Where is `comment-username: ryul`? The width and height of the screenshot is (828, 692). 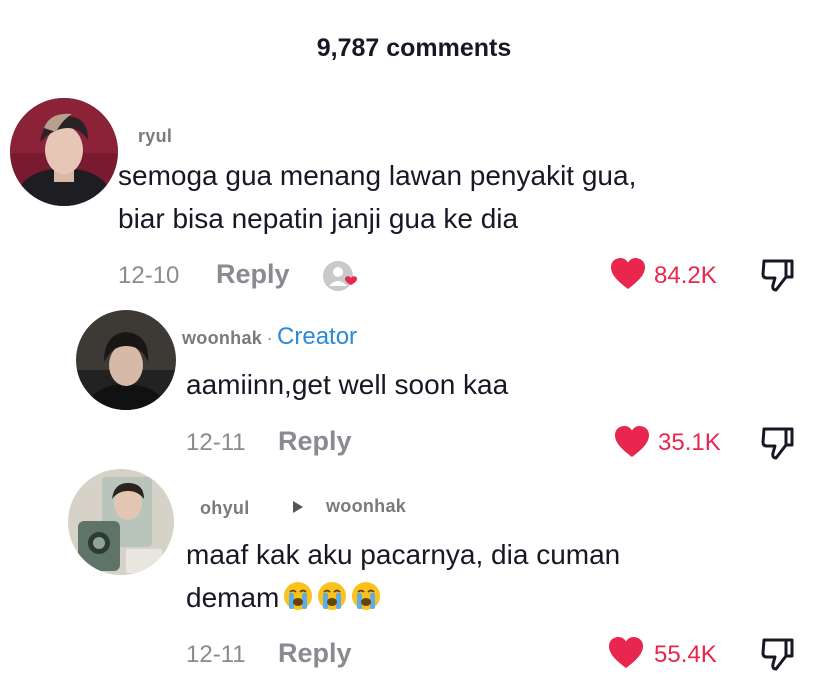 comment-username: ryul is located at coordinates (155, 136).